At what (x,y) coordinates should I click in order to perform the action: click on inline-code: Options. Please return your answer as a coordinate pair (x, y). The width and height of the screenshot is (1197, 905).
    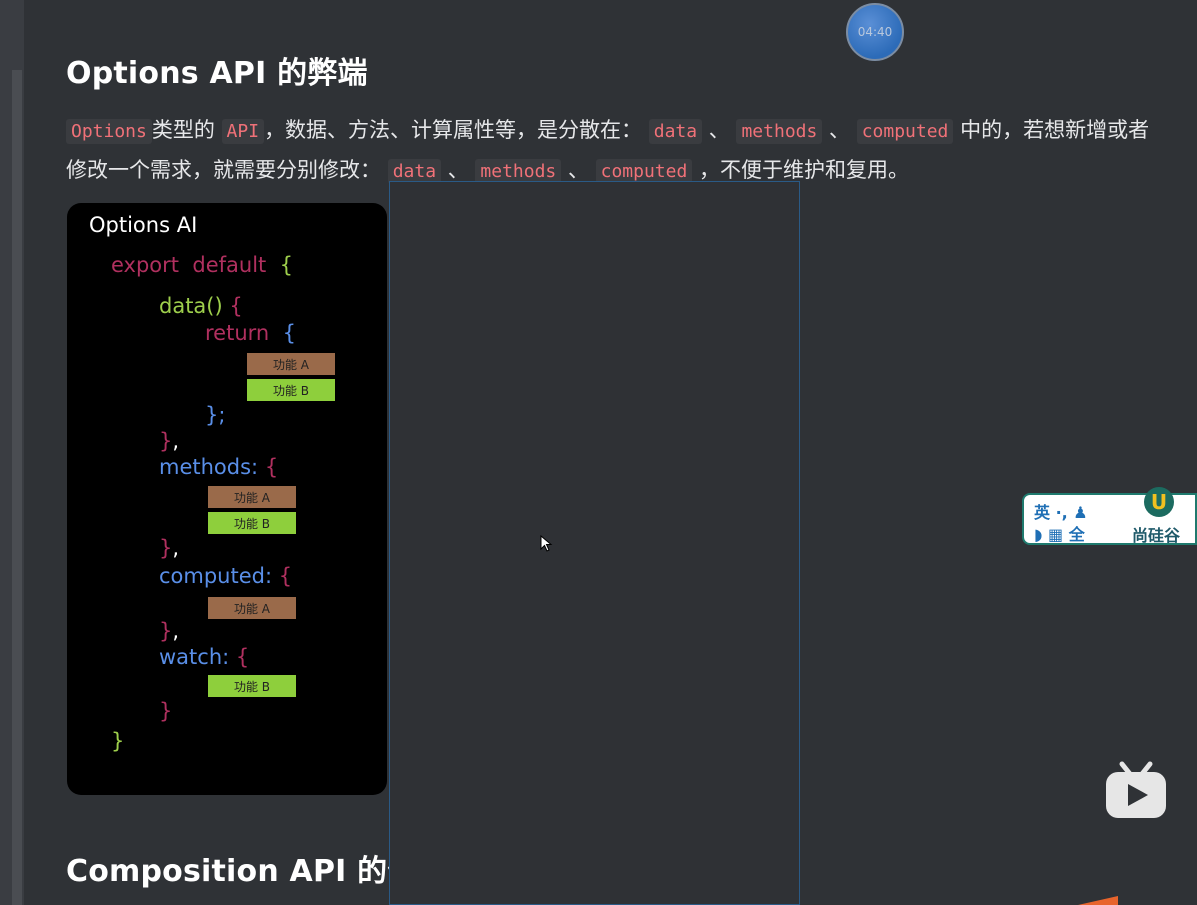
    Looking at the image, I should click on (109, 131).